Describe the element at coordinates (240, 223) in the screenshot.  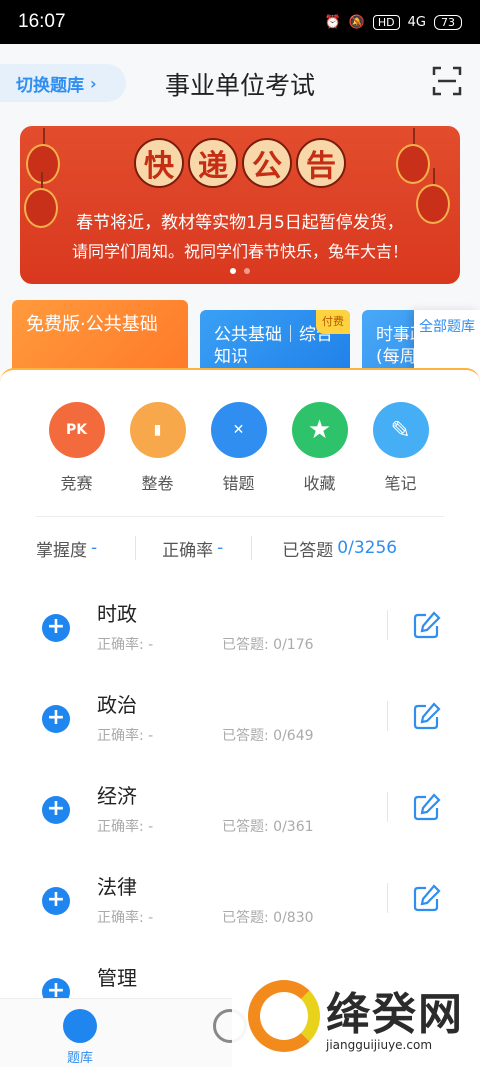
I see `banner-text-1: 春节将近，教材等实物1月5日起暂停发货，` at that location.